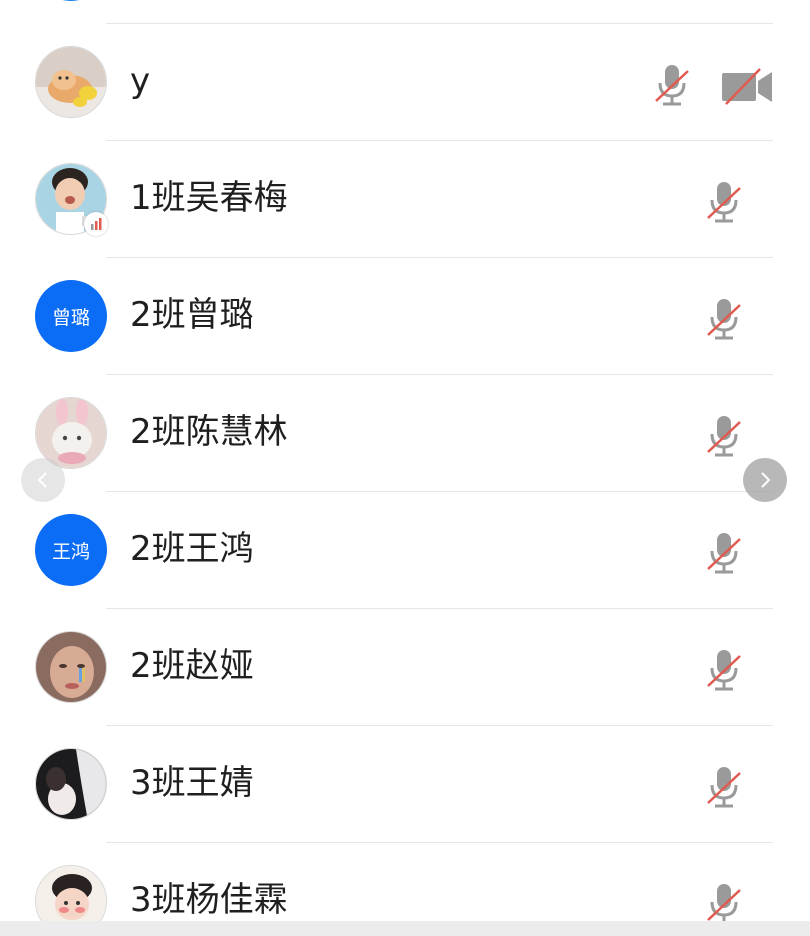  I want to click on dark-photo-icon, so click(71, 784).